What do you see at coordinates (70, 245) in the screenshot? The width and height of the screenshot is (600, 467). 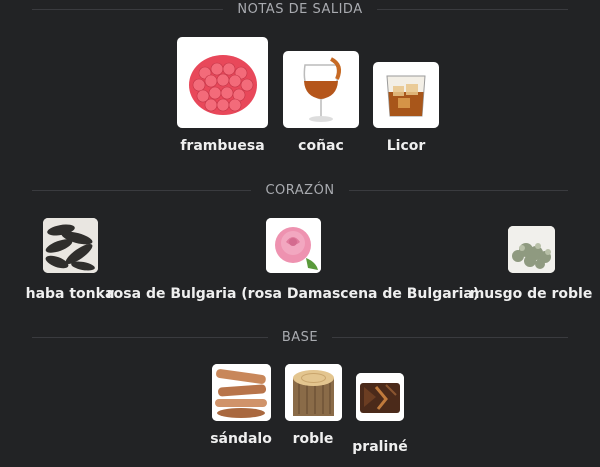 I see `tonka-bean-icon` at bounding box center [70, 245].